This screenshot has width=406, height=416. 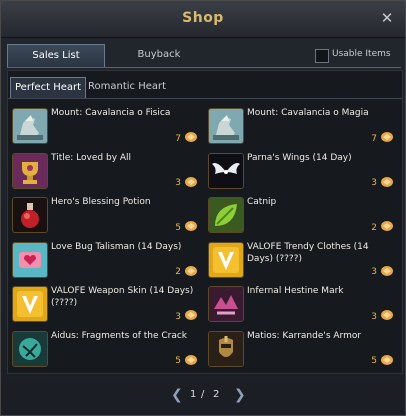 I want to click on next-page-icon: ❯, so click(x=240, y=395).